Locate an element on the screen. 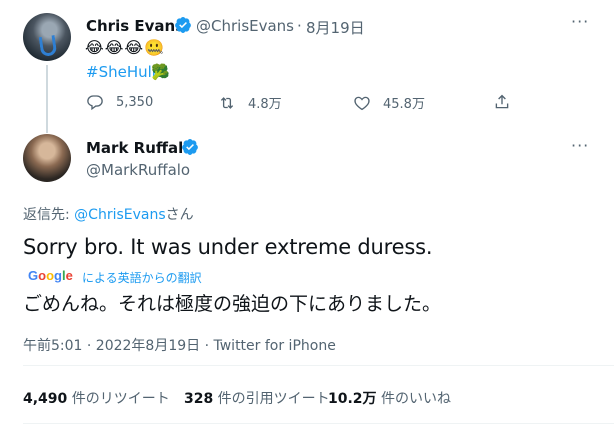 This screenshot has width=614, height=431. thread-connector-line is located at coordinates (47, 99).